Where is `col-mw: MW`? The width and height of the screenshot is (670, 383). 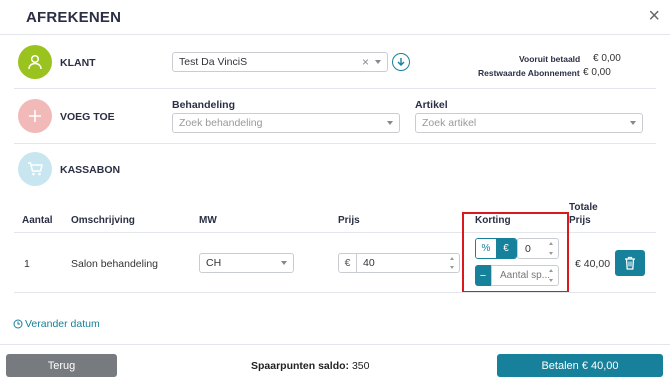 col-mw: MW is located at coordinates (208, 220).